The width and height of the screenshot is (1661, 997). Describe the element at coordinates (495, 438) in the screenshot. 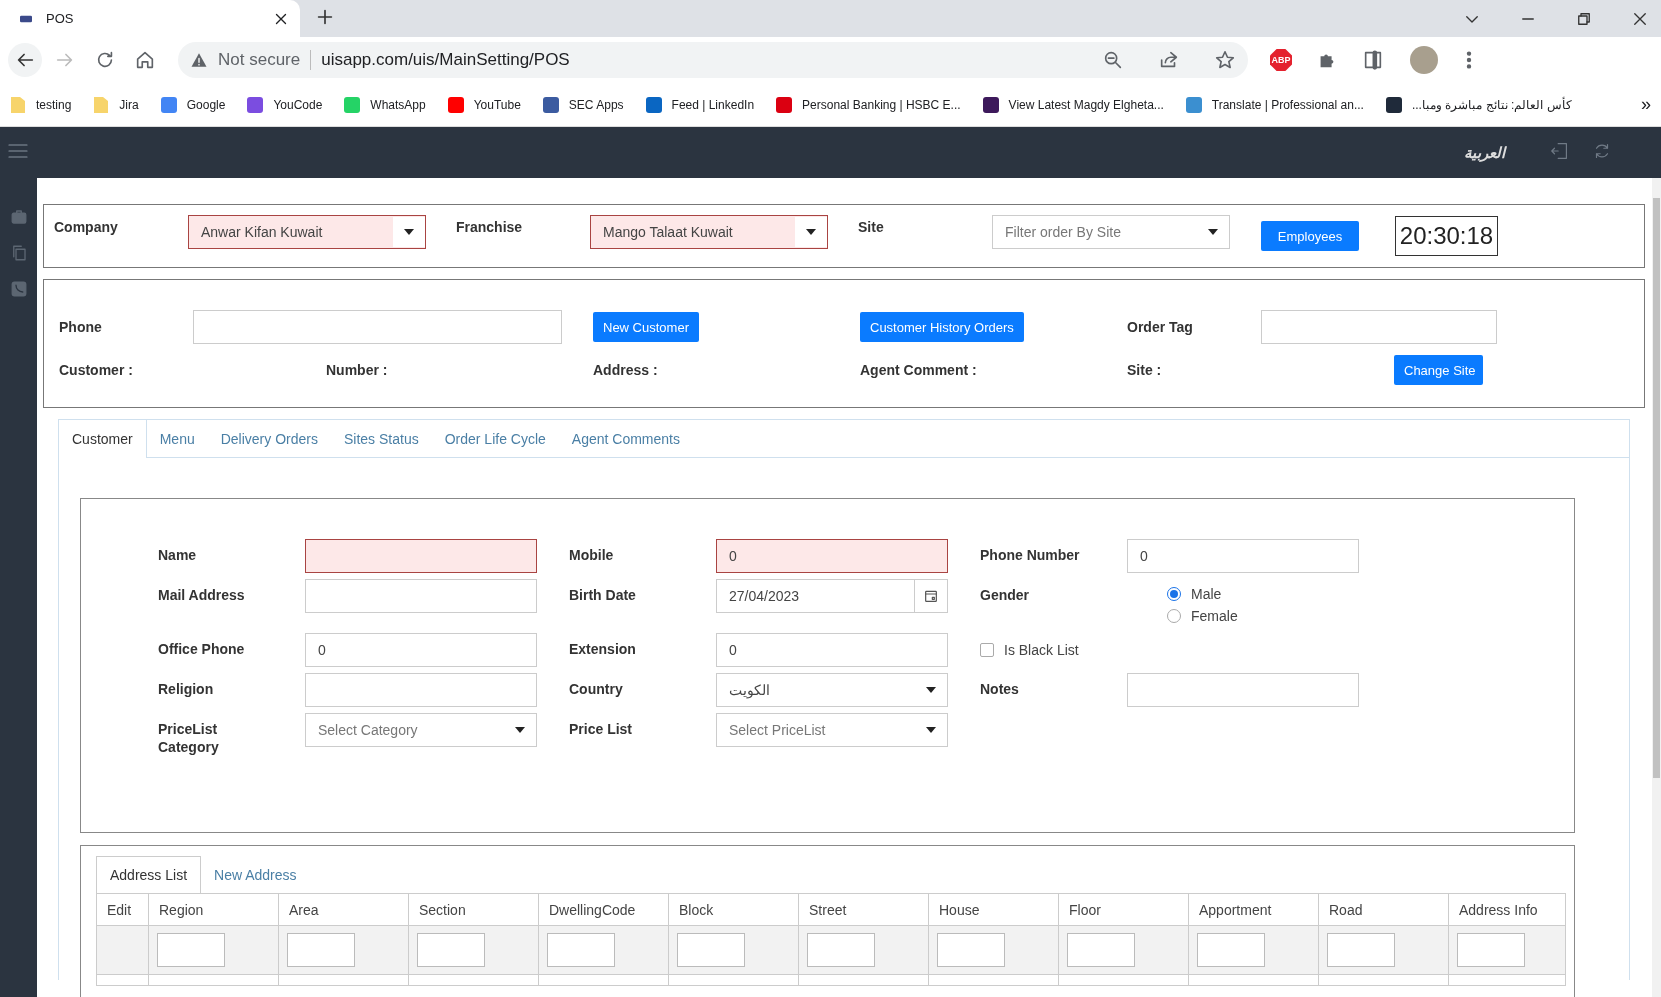

I see `tab: Order Life Cycle` at that location.